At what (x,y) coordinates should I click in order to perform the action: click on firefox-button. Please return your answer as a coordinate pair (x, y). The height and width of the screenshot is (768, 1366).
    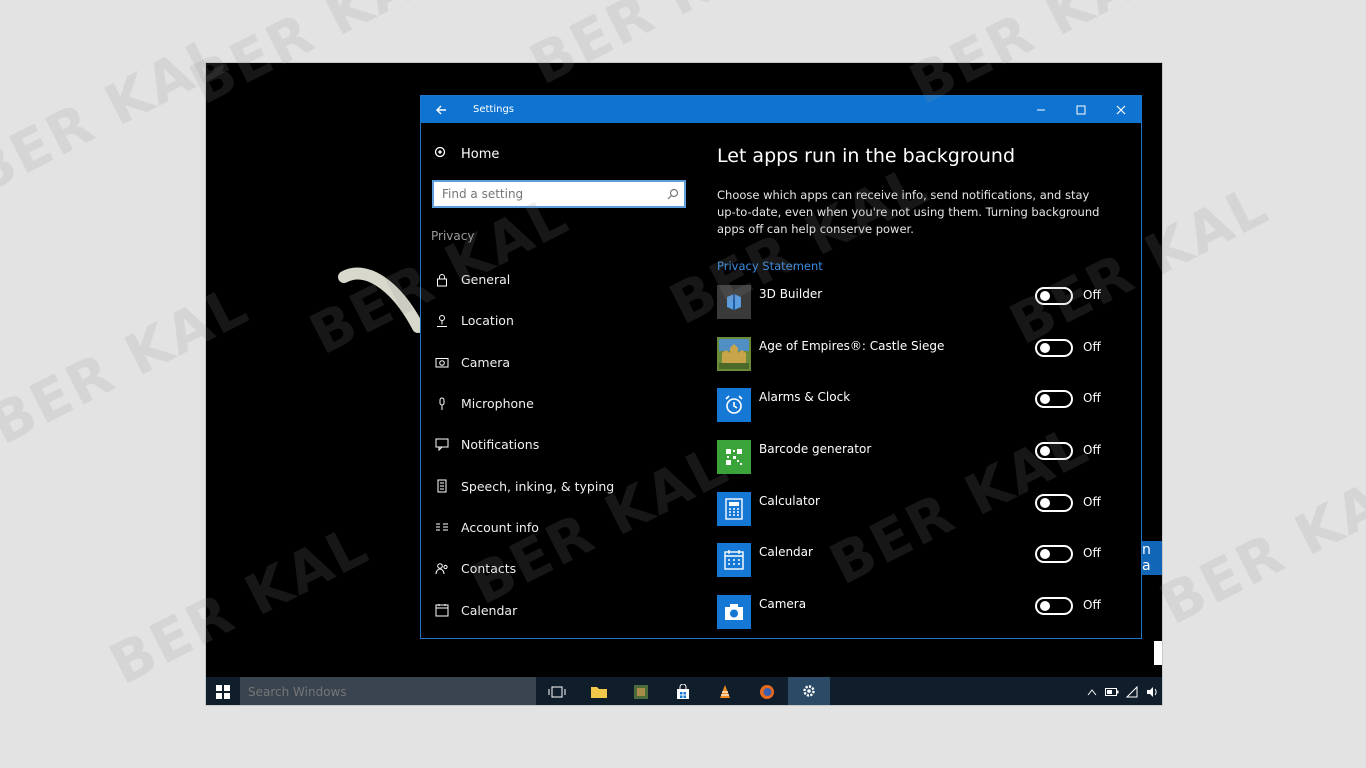
    Looking at the image, I should click on (767, 691).